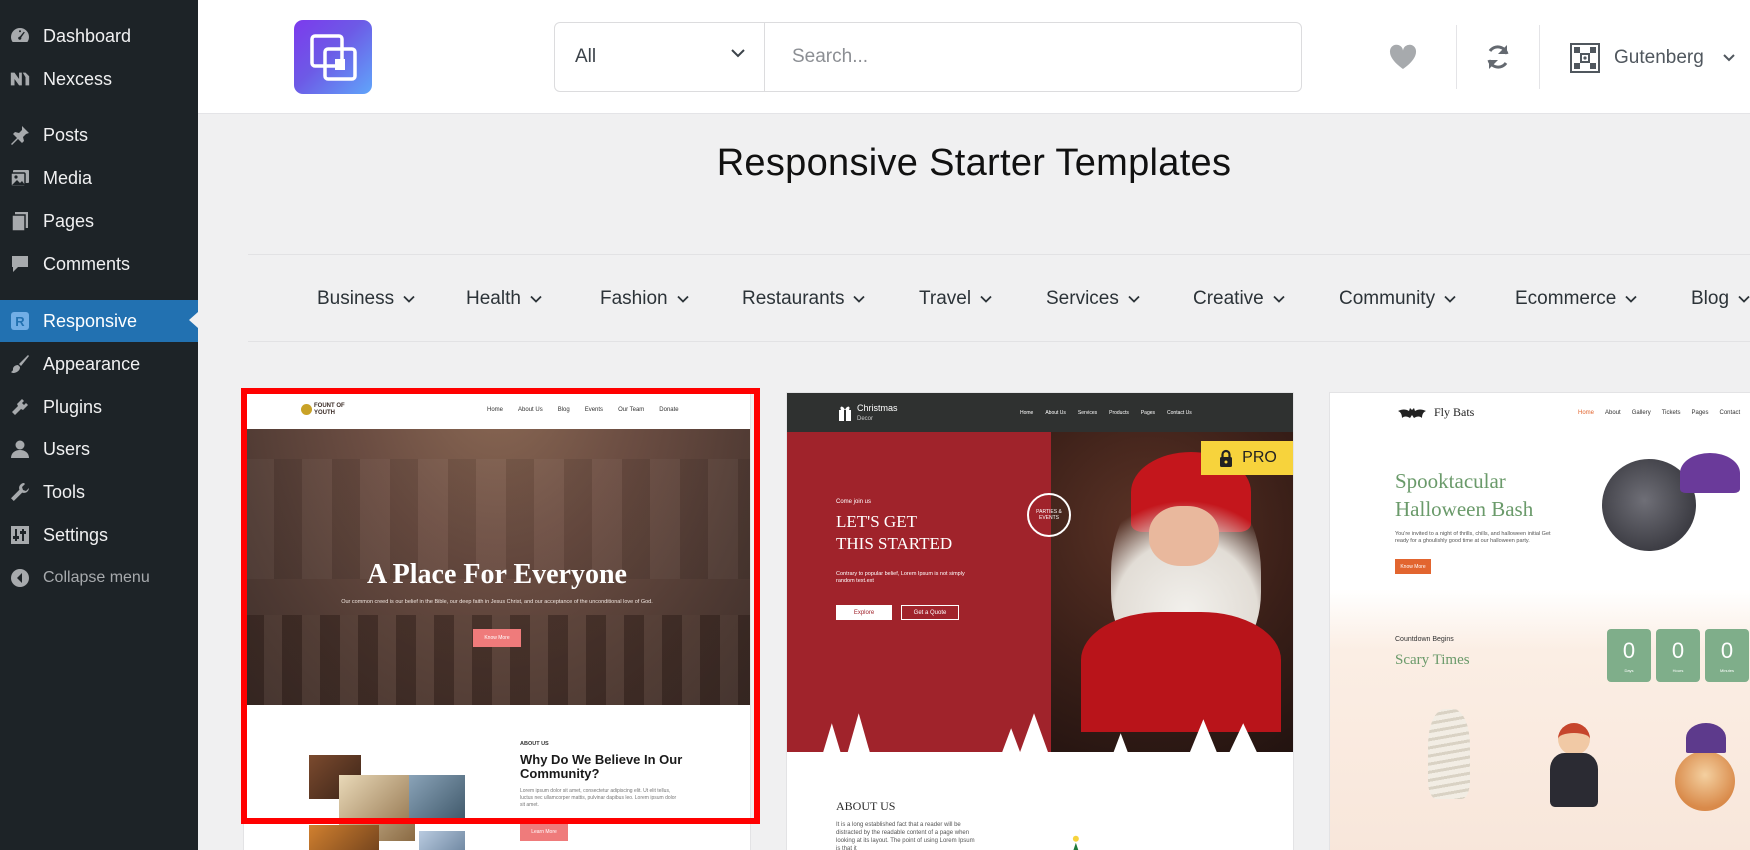  Describe the element at coordinates (1659, 413) in the screenshot. I see `template-nav-links: Home About Gallery Tickets Pages Contact` at that location.